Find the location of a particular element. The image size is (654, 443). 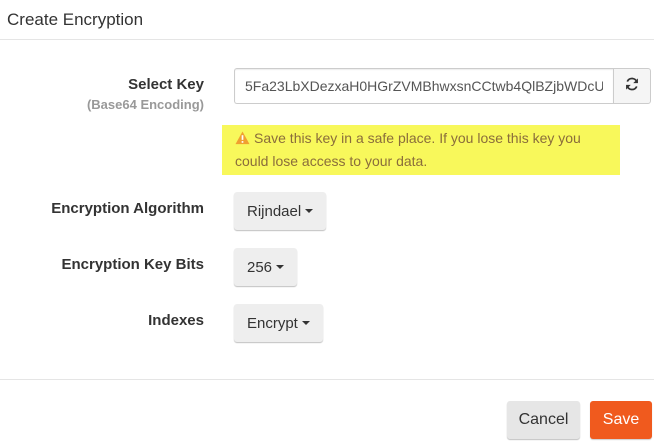

indexes-dropdown: Encrypt is located at coordinates (278, 323).